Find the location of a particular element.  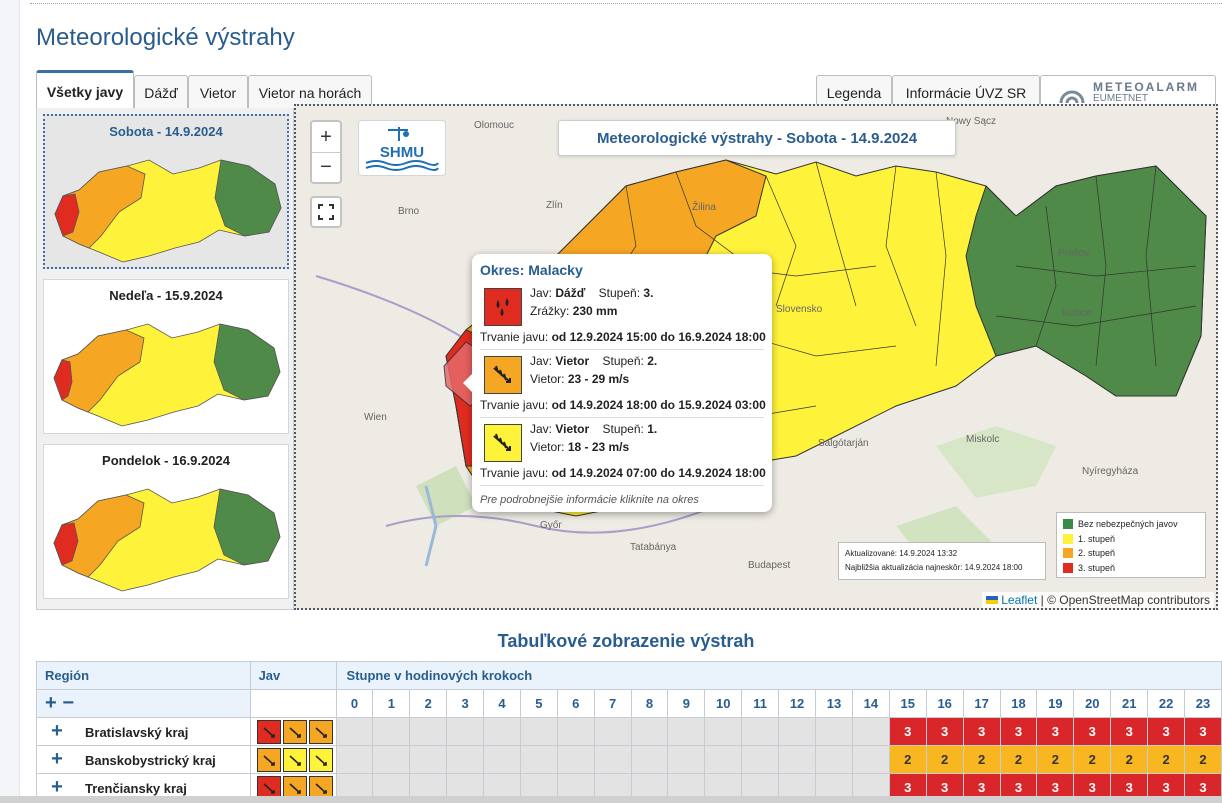

region-cell: + Bratislavský kraj is located at coordinates (143, 731).